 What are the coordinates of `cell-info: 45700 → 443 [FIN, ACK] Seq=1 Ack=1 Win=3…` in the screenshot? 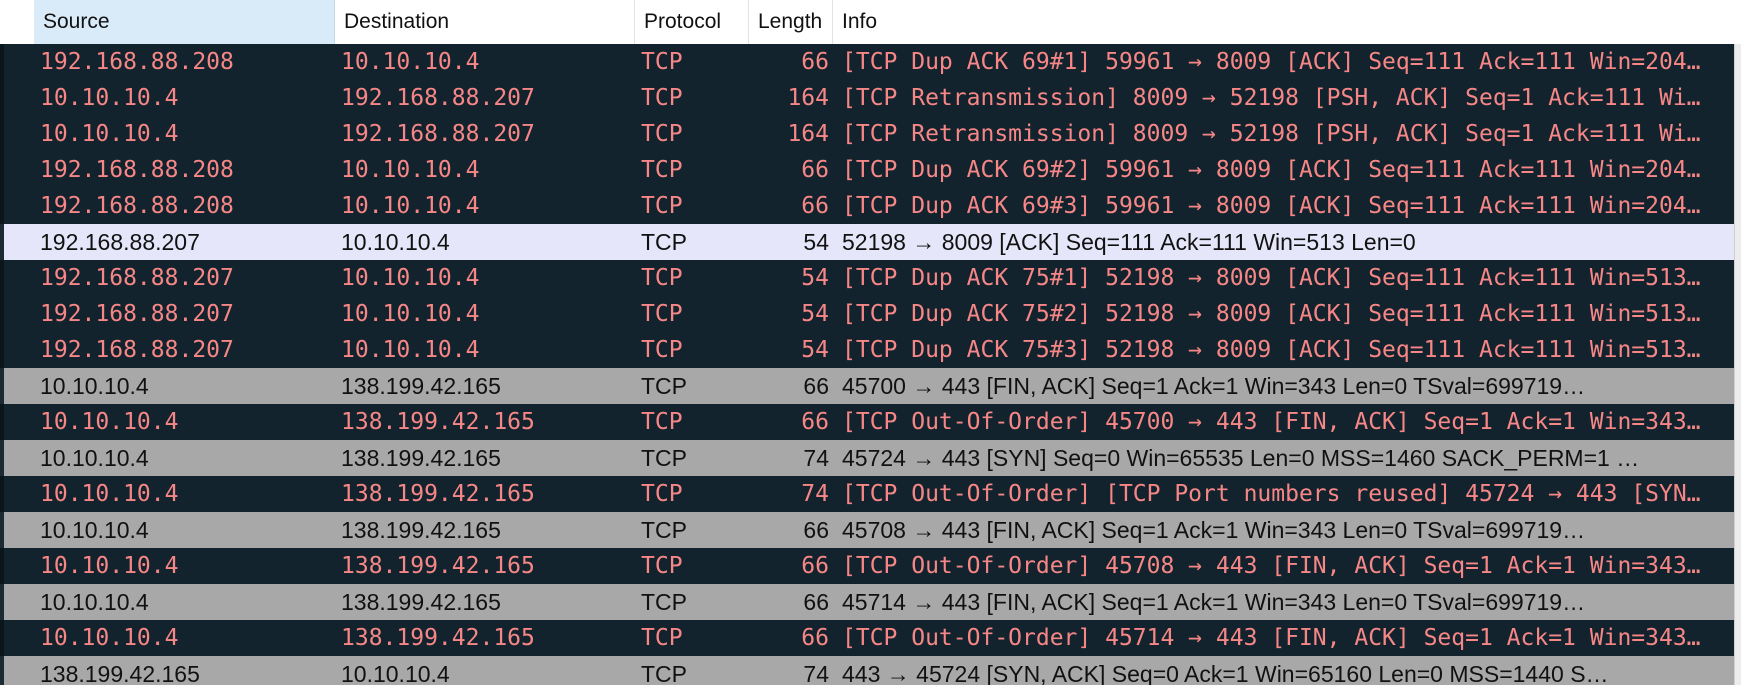 It's located at (1214, 386).